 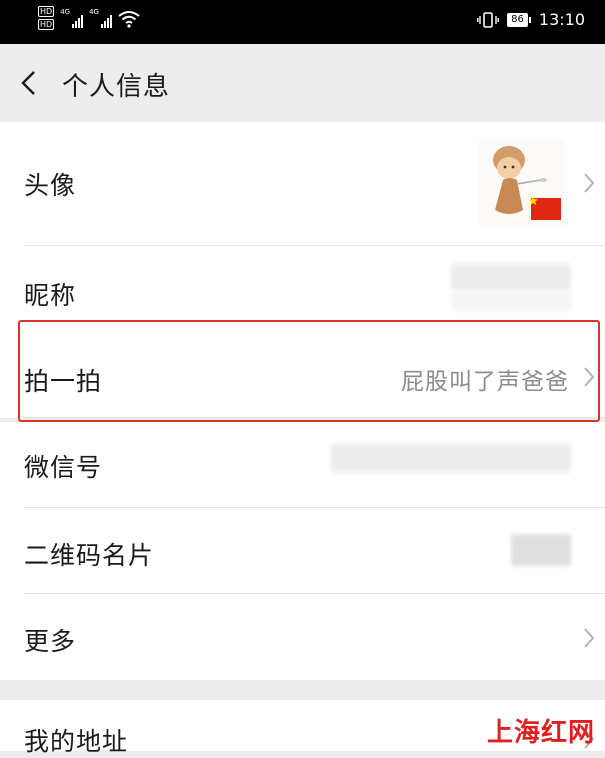 What do you see at coordinates (540, 733) in the screenshot?
I see `watermark: 上海红网` at bounding box center [540, 733].